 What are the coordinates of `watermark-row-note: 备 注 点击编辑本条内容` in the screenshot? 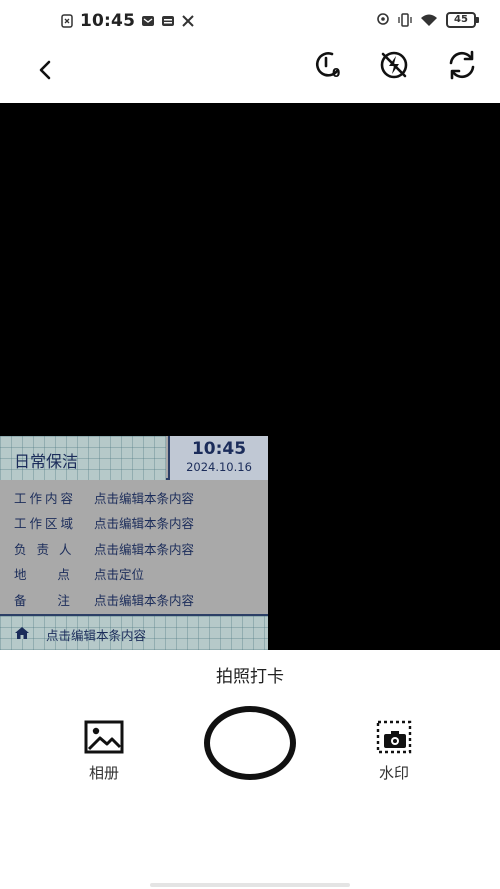 It's located at (104, 600).